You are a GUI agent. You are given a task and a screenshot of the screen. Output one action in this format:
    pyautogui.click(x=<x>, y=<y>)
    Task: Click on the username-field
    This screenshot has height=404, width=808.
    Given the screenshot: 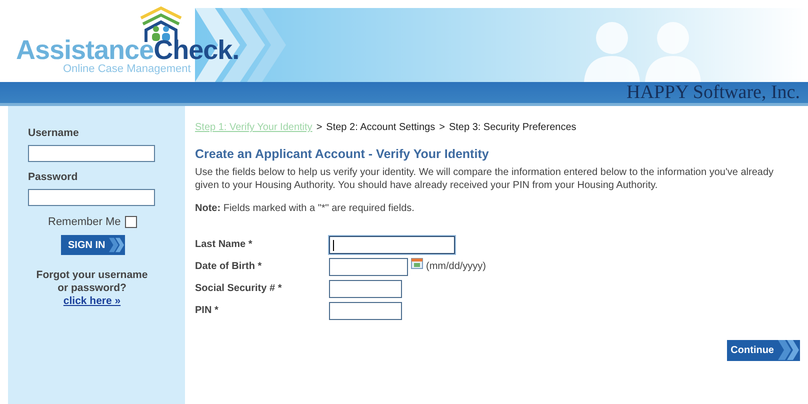 What is the action you would take?
    pyautogui.click(x=91, y=153)
    